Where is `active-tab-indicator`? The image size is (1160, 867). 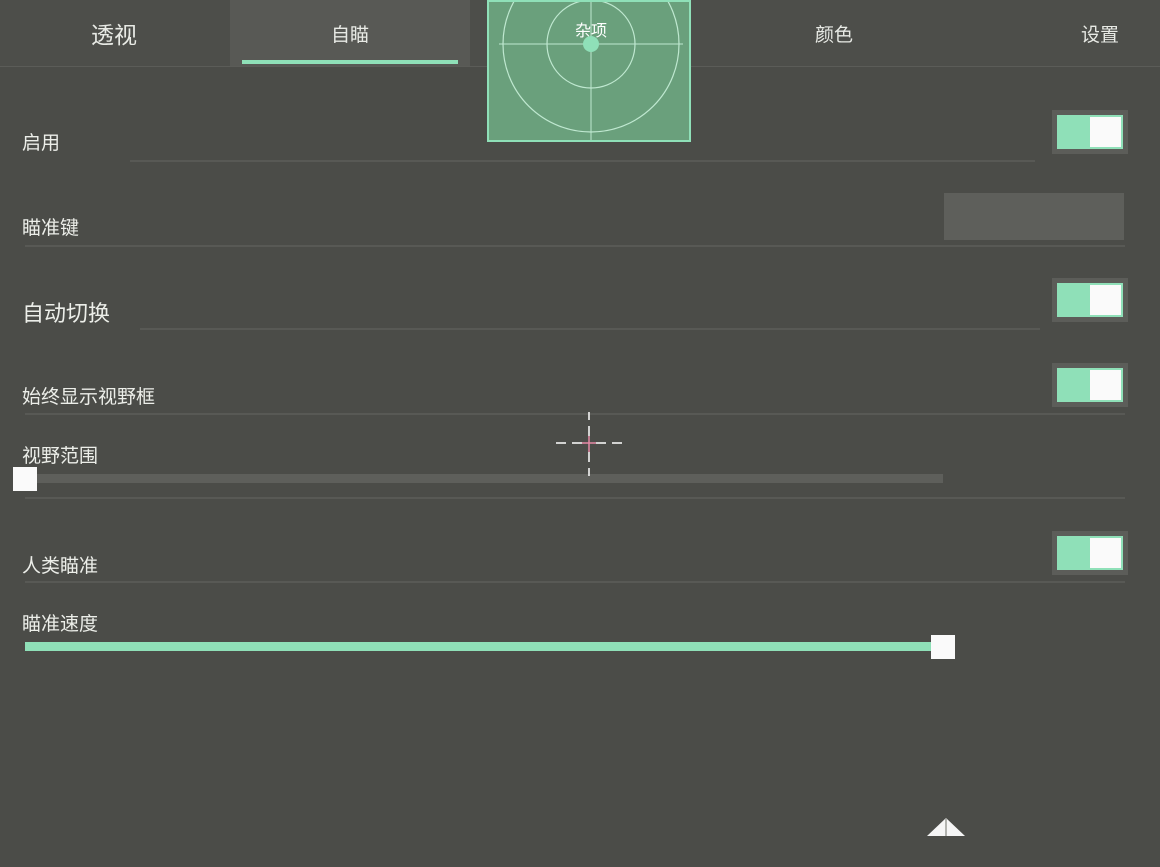
active-tab-indicator is located at coordinates (350, 62).